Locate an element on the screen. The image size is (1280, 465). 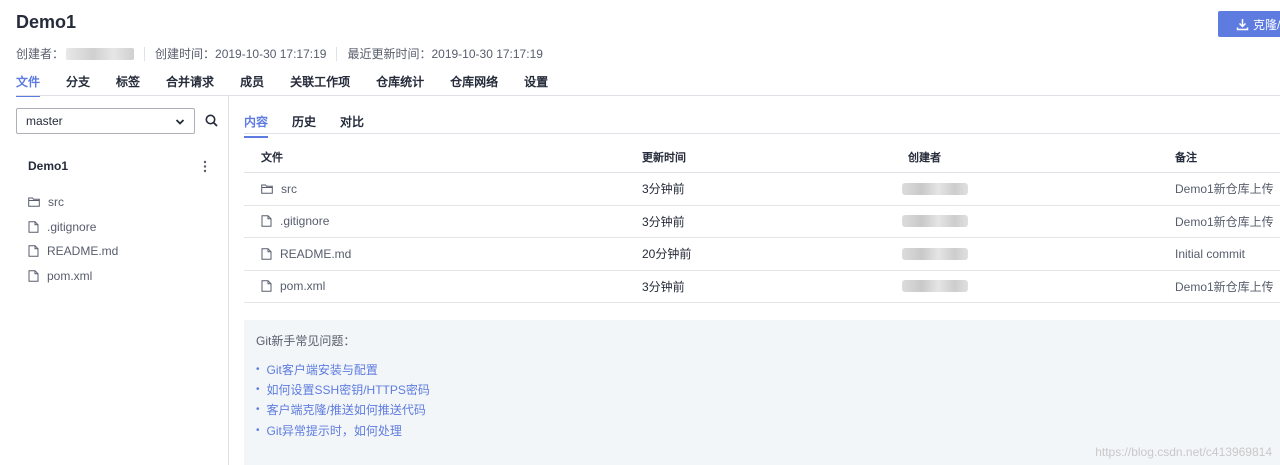
tree-item-gitignore: .gitignore is located at coordinates (73, 227).